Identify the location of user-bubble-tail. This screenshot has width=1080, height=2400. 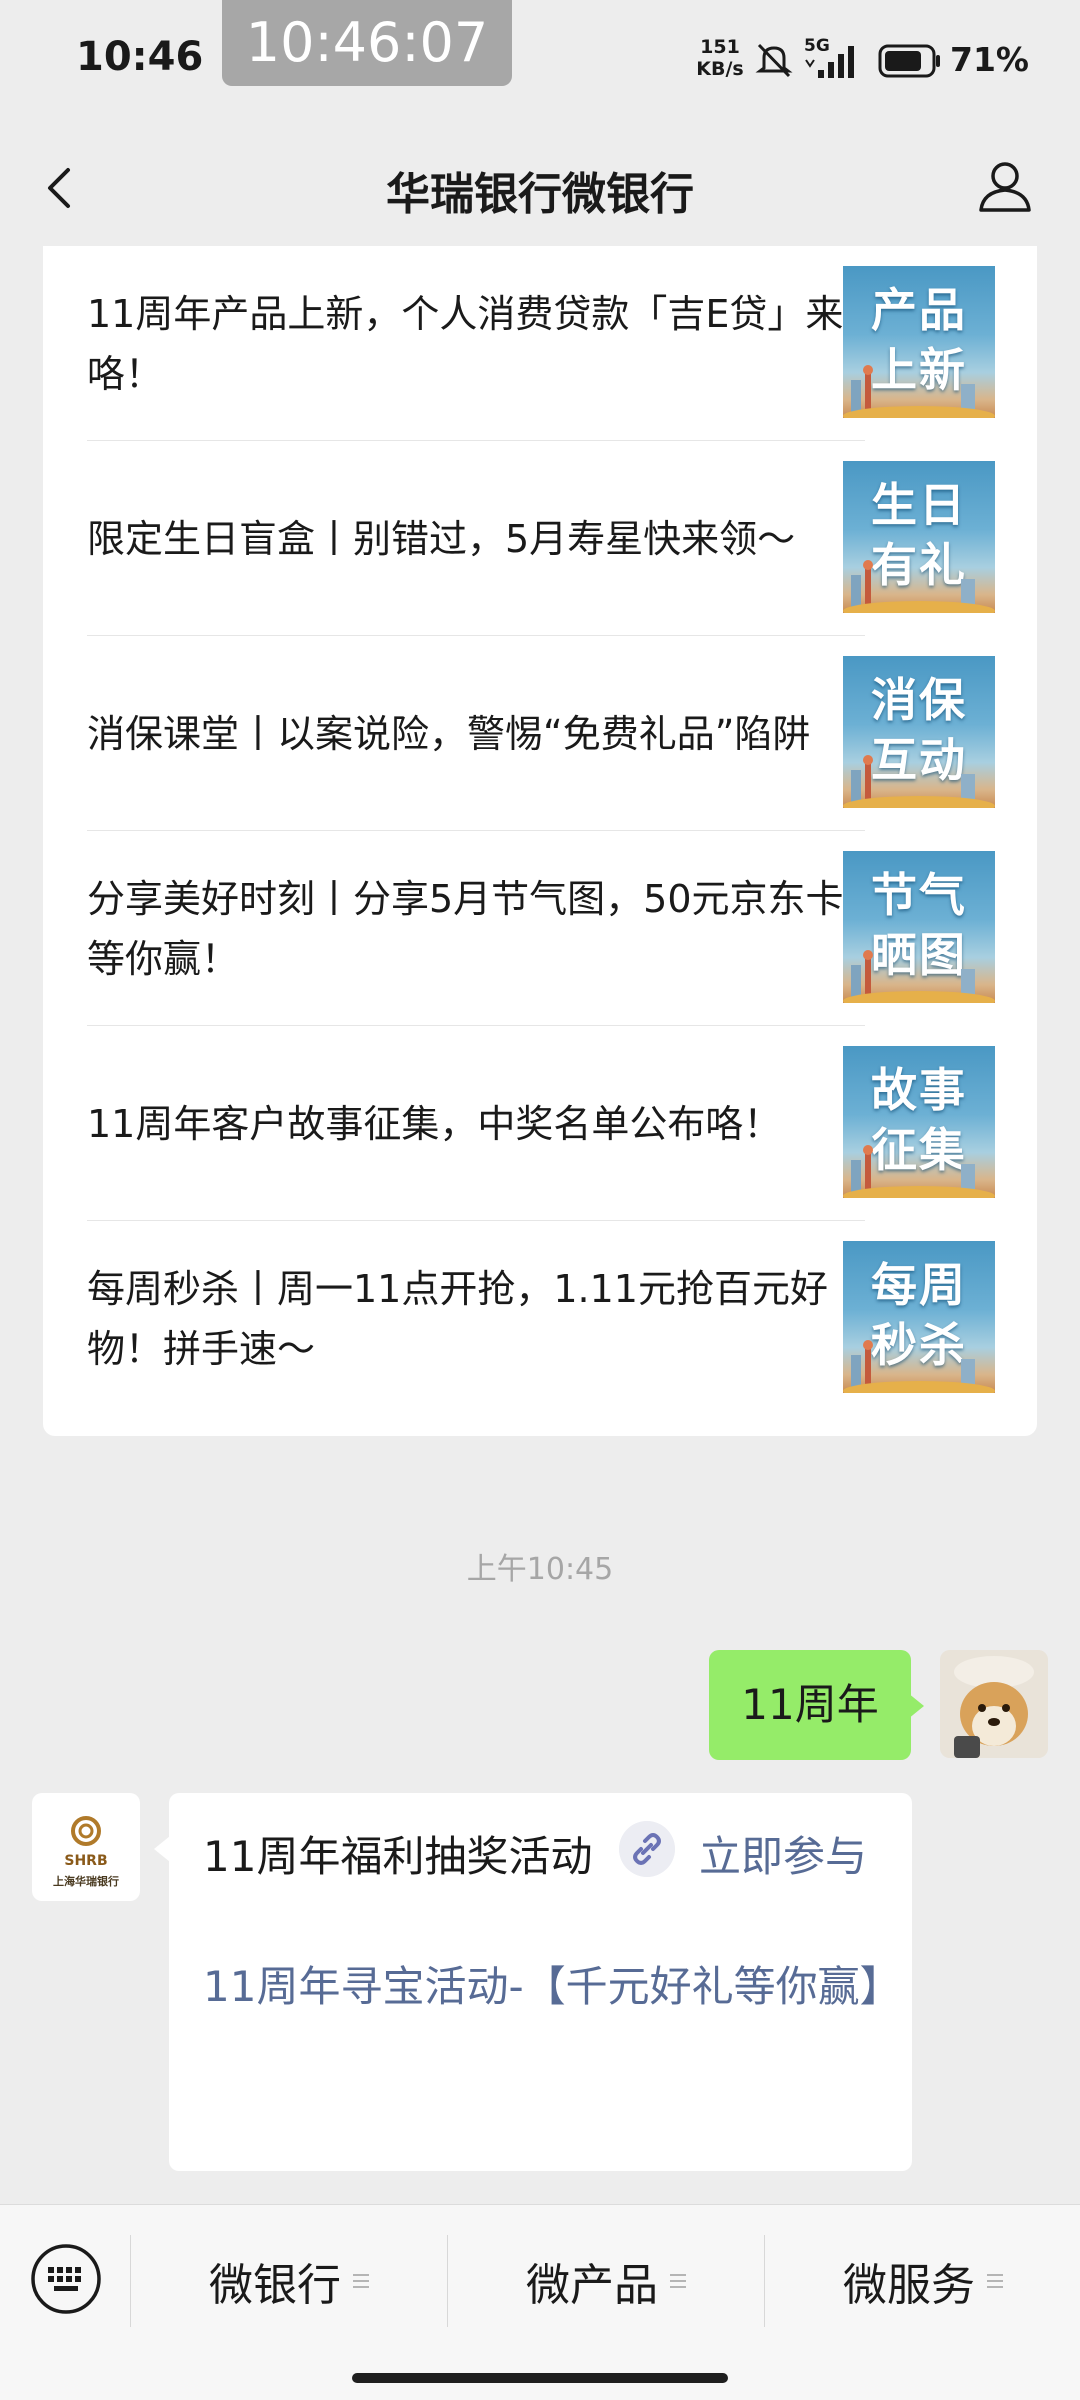
(916, 1706).